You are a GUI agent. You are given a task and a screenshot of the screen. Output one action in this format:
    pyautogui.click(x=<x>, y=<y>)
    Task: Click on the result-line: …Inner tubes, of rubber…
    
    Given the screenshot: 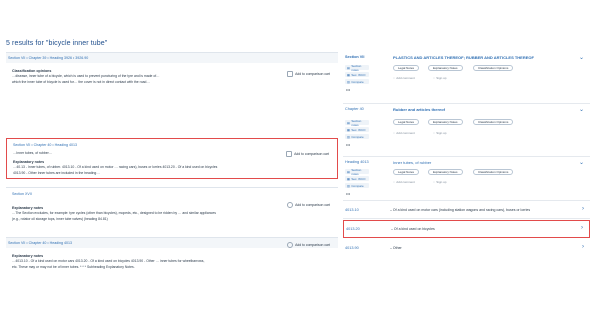 What is the action you would take?
    pyautogui.click(x=33, y=153)
    